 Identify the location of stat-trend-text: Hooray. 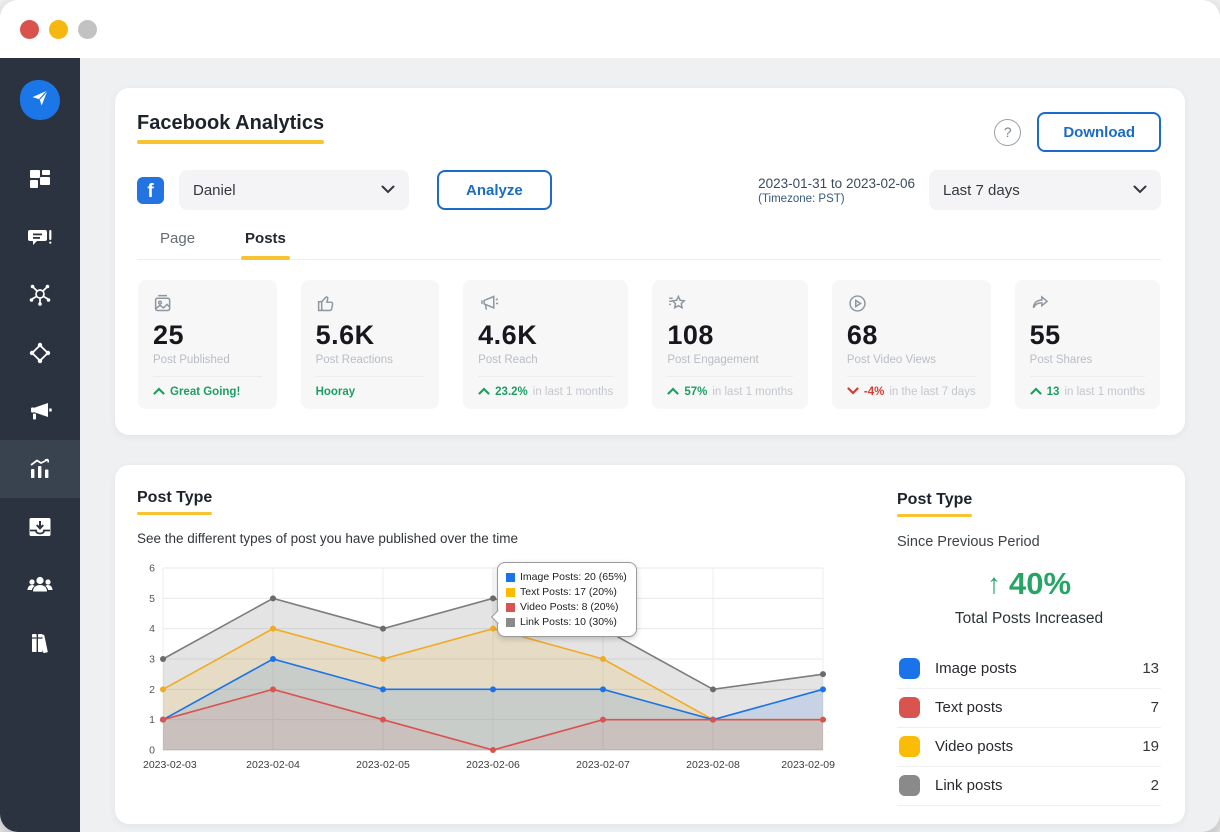
(335, 392).